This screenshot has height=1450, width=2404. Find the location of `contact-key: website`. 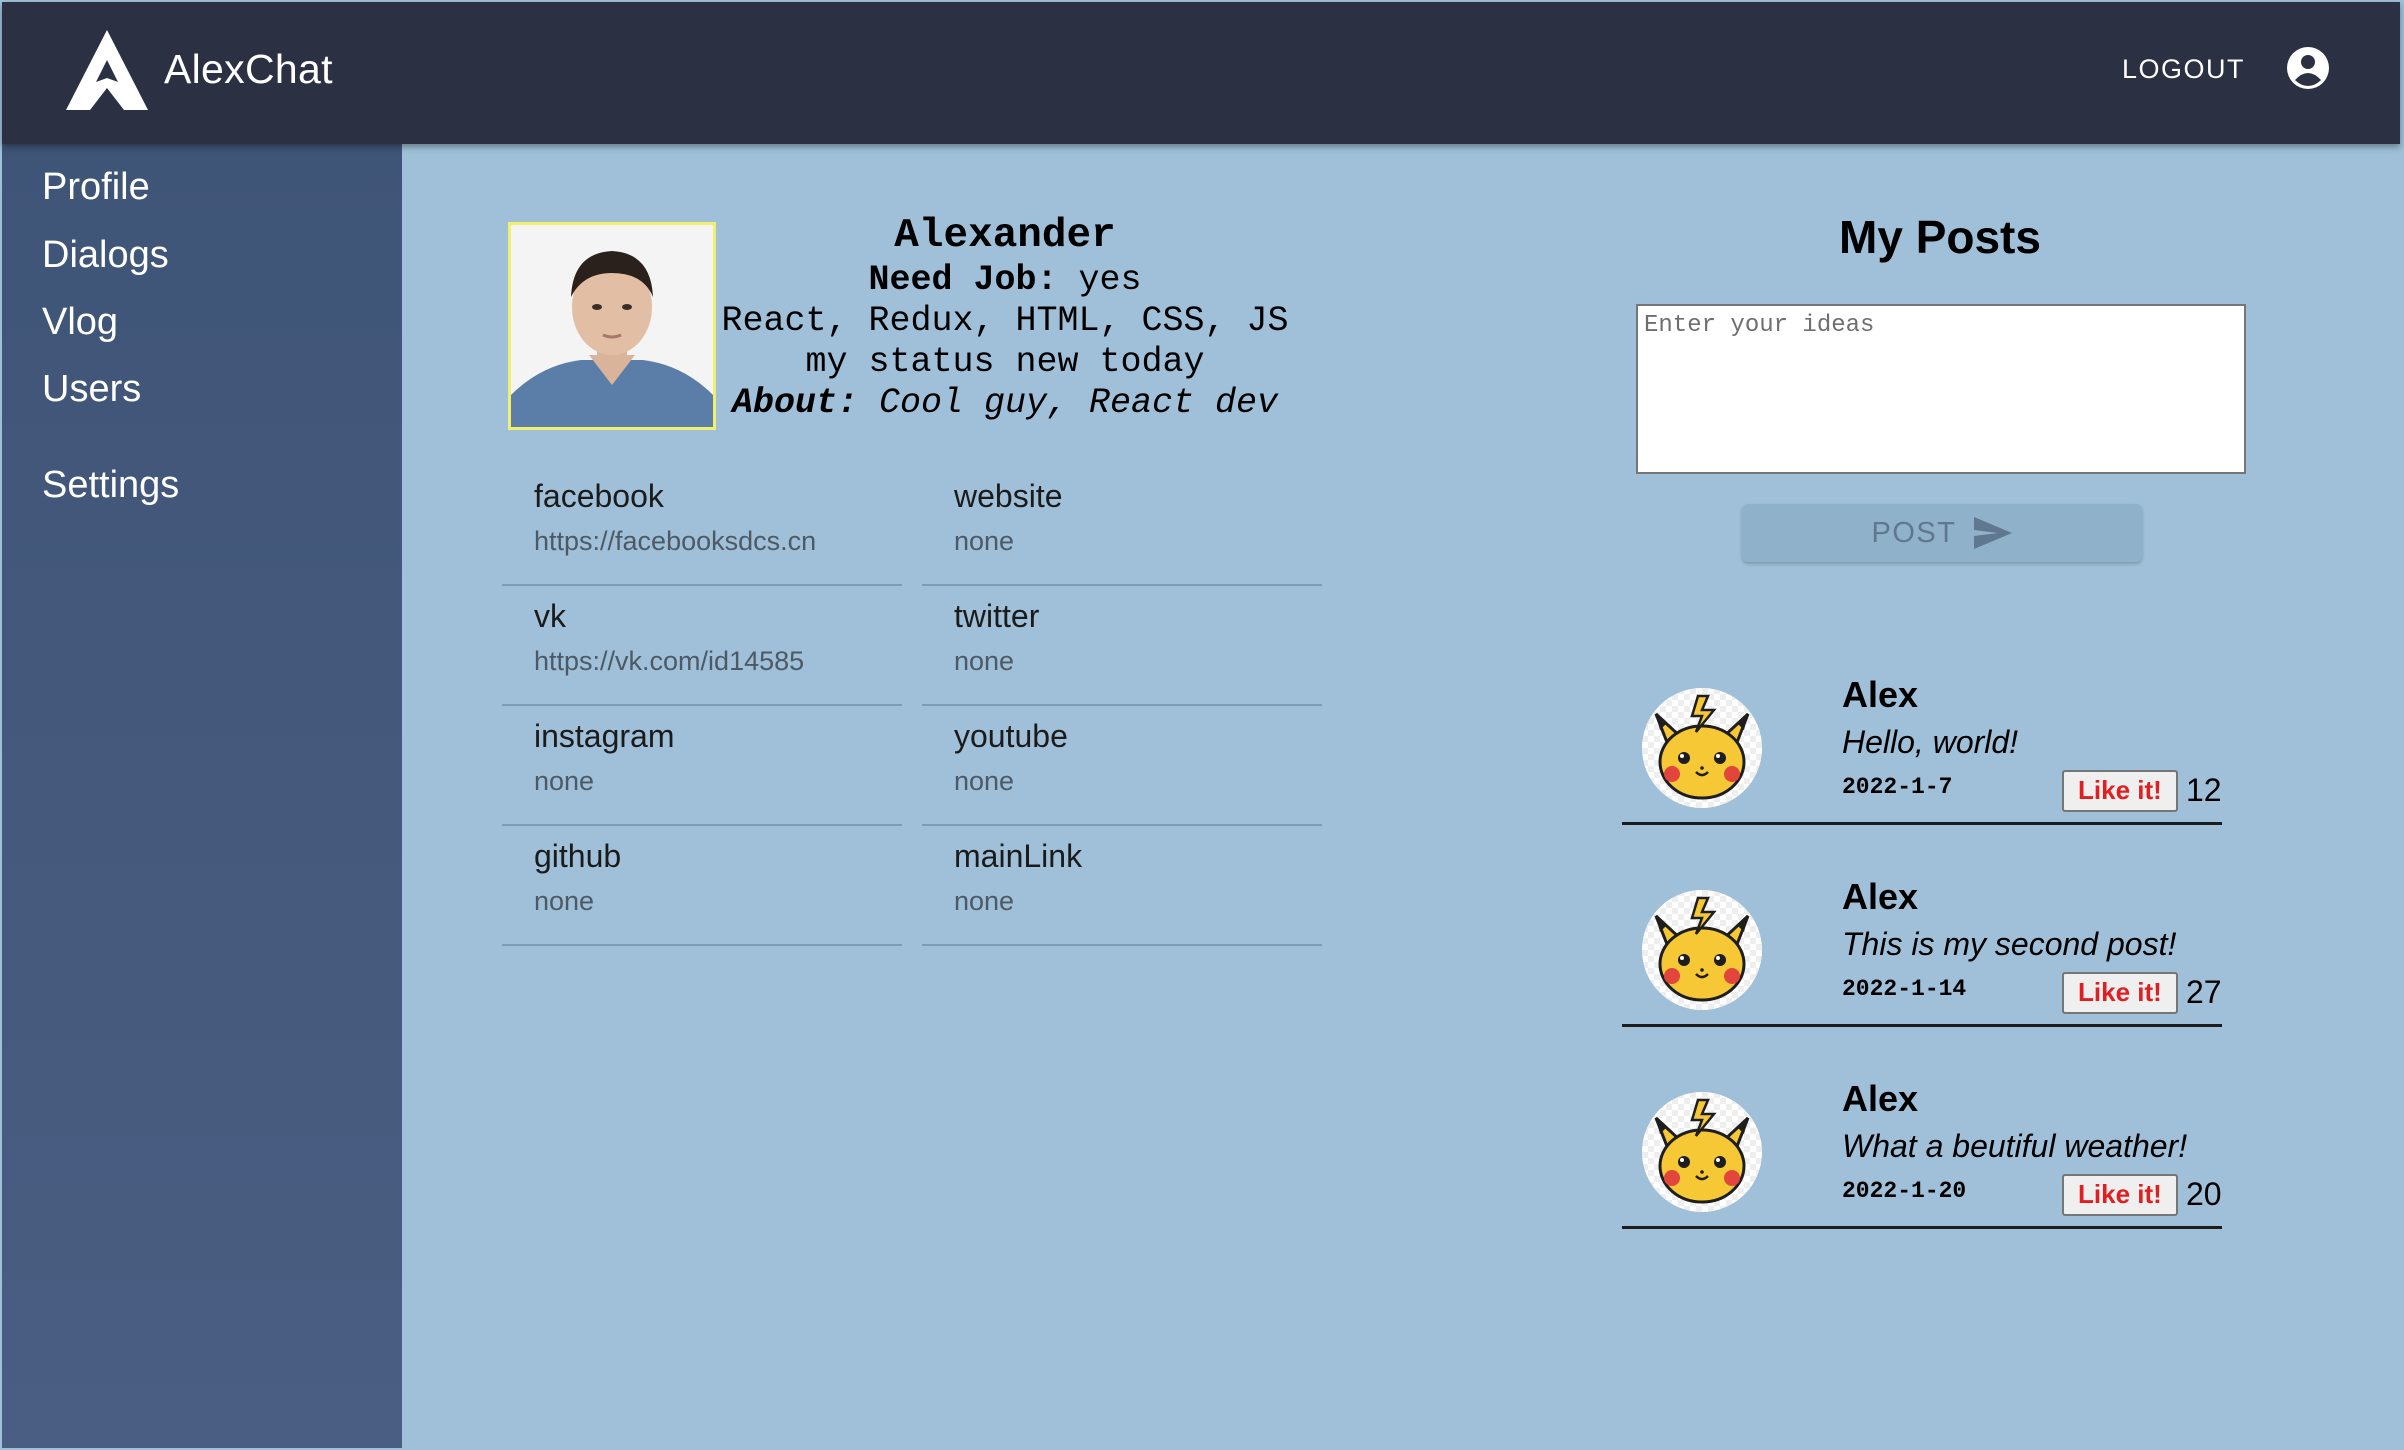

contact-key: website is located at coordinates (1008, 496).